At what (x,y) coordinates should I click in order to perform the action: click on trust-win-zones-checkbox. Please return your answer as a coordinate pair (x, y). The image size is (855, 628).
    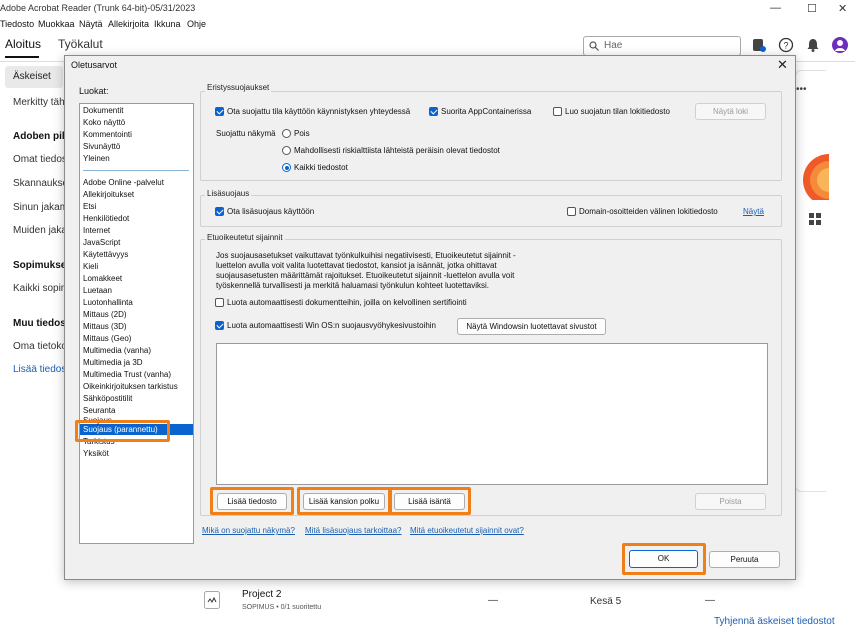
    Looking at the image, I should click on (219, 325).